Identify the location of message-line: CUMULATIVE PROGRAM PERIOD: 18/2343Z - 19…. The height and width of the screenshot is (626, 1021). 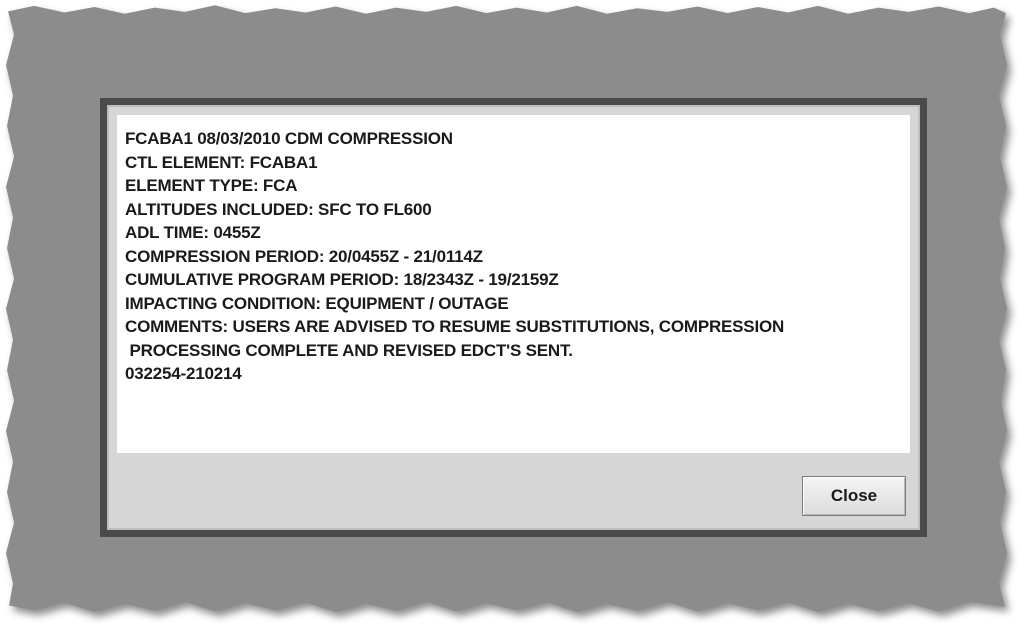
(342, 279).